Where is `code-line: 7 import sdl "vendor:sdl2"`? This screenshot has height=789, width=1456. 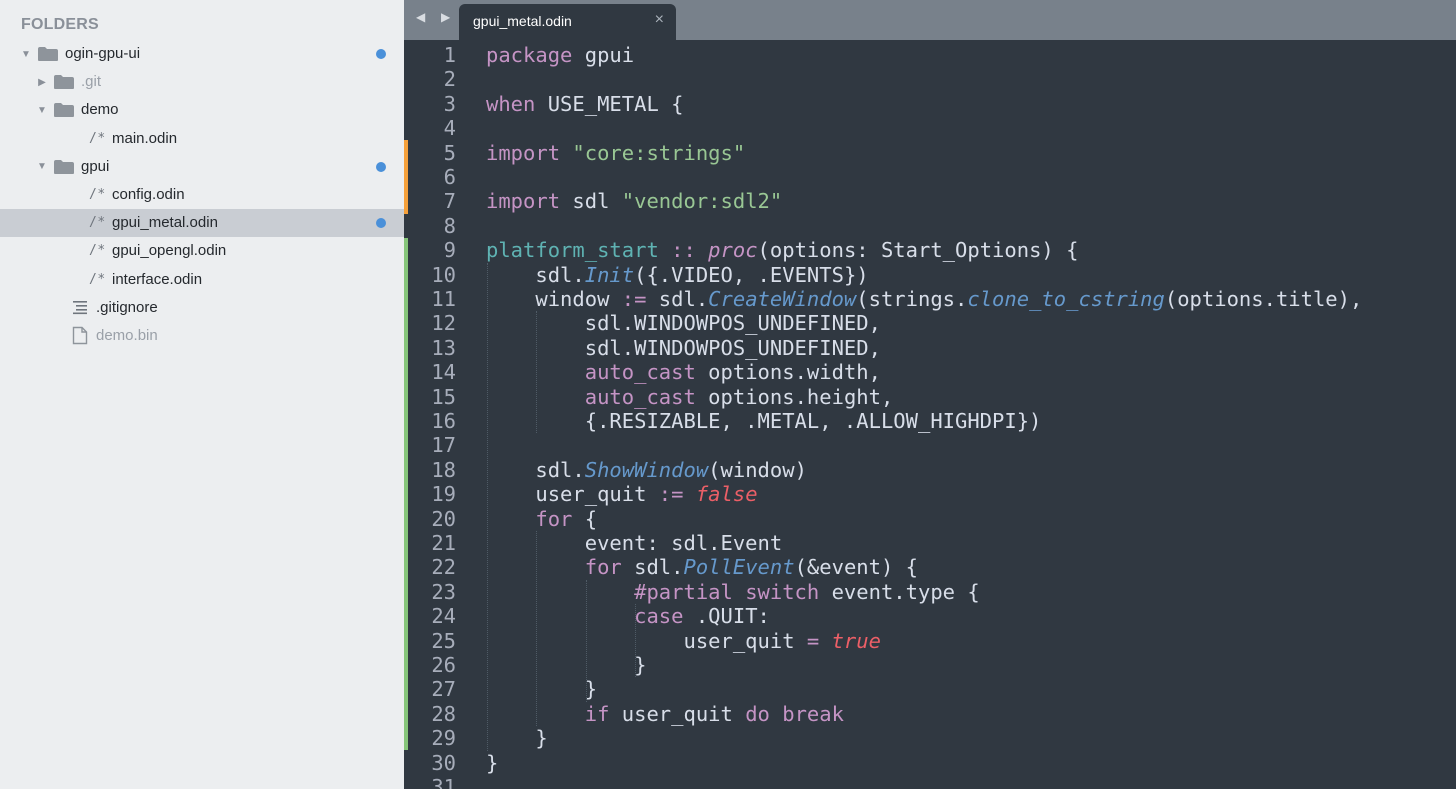 code-line: 7 import sdl "vendor:sdl2" is located at coordinates (930, 201).